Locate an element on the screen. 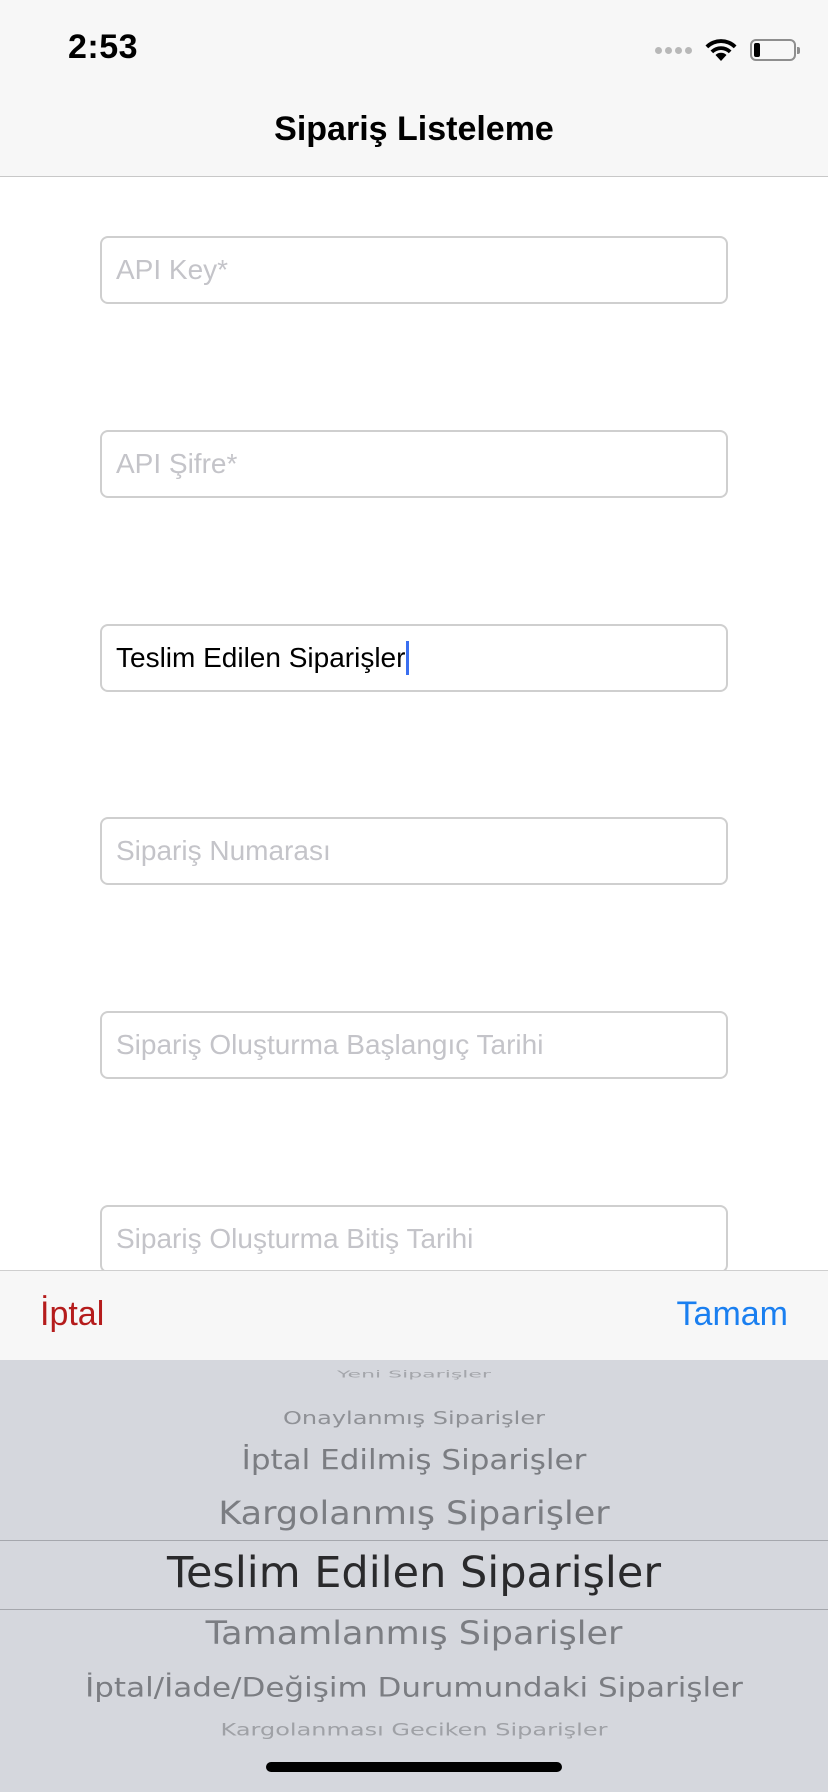 The height and width of the screenshot is (1792, 828). text-cursor is located at coordinates (408, 658).